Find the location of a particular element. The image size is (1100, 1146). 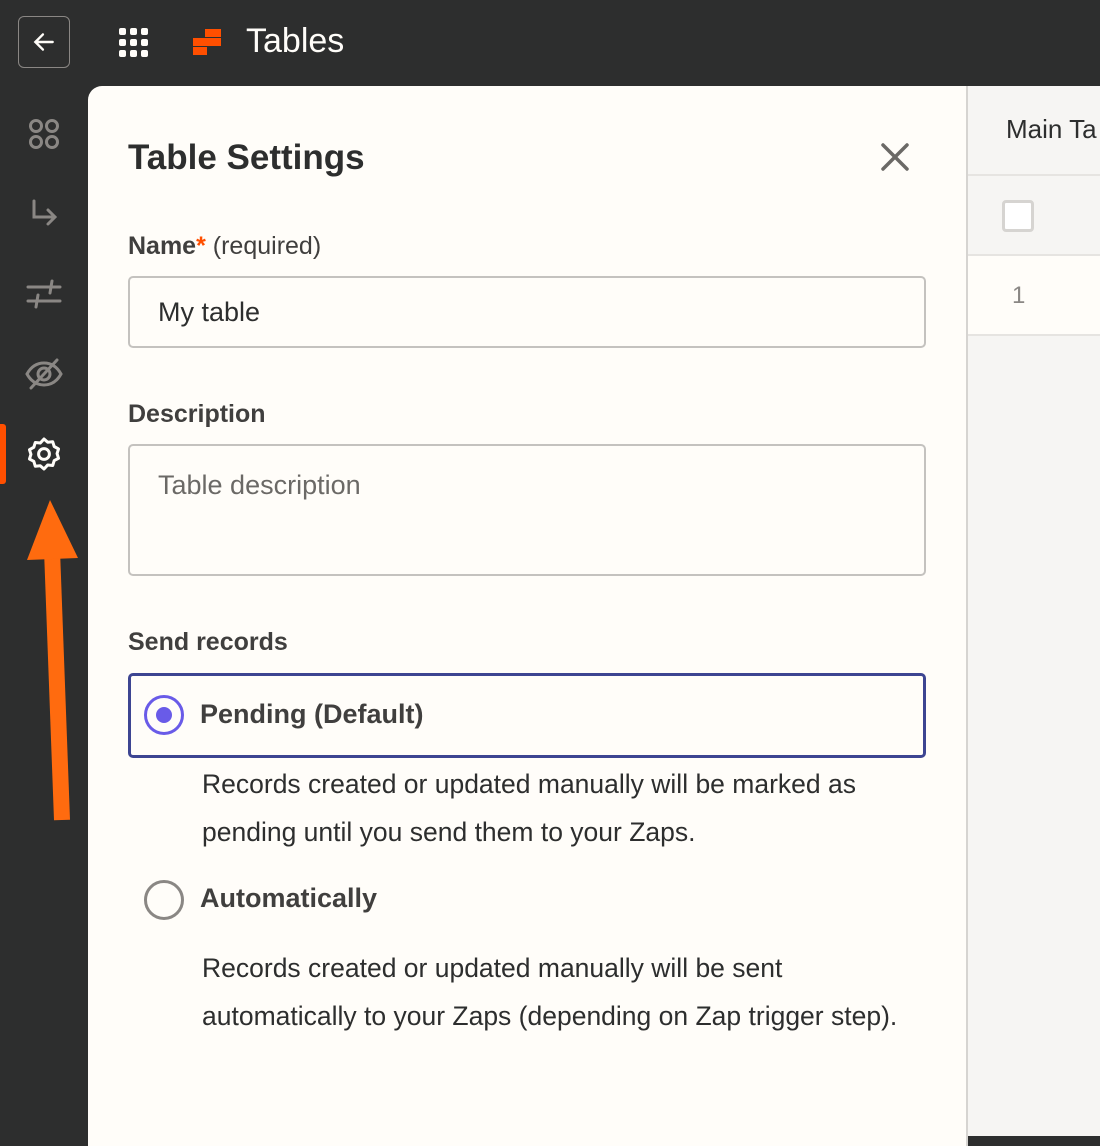

top-bar: Tables is located at coordinates (550, 43).